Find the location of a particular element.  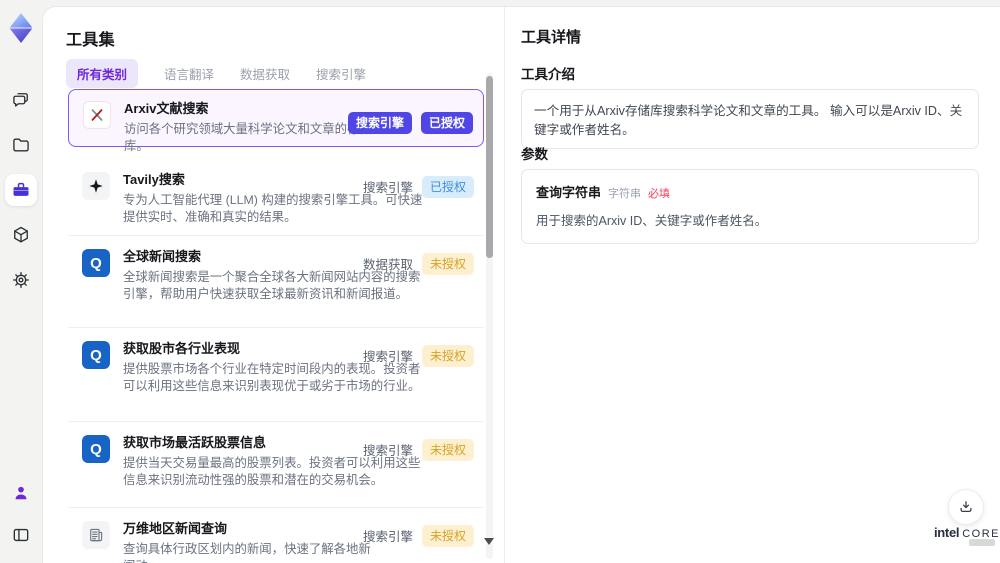

intel-brand-text: intel is located at coordinates (946, 532).